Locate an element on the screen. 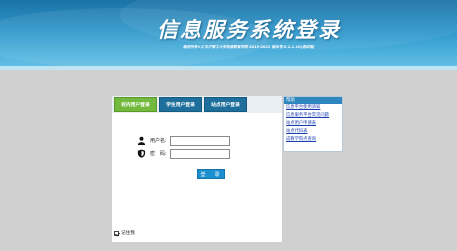 This screenshot has width=457, height=251. help-heading: 帮助 is located at coordinates (313, 100).